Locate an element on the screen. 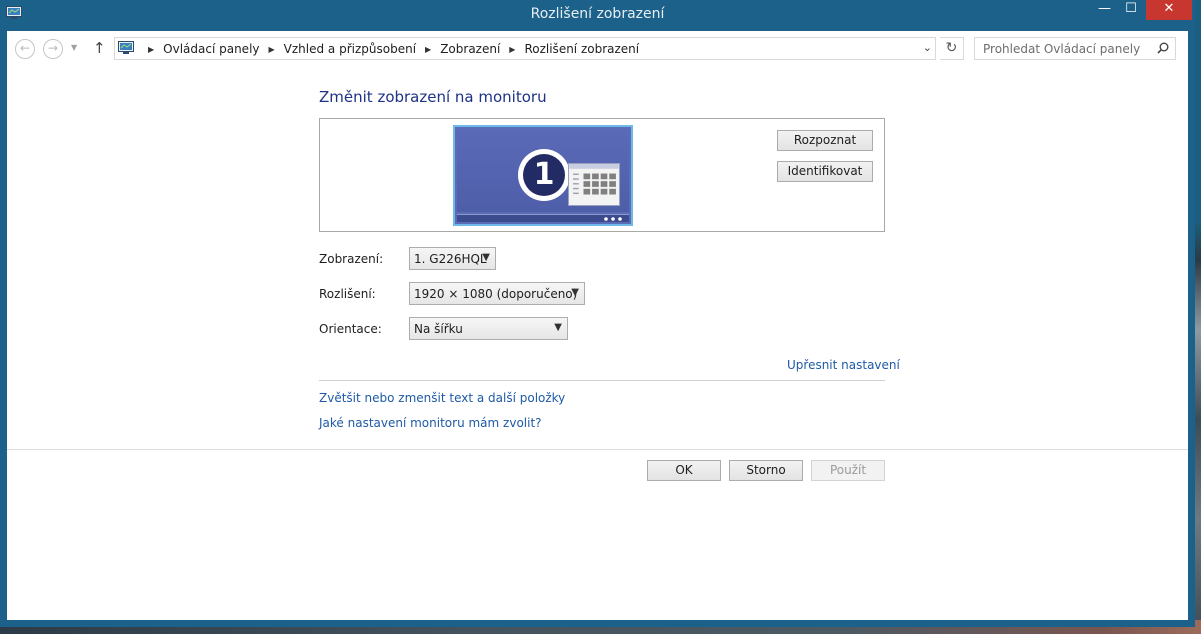 The image size is (1201, 634). window-title: Rozlišení zobrazení is located at coordinates (597, 14).